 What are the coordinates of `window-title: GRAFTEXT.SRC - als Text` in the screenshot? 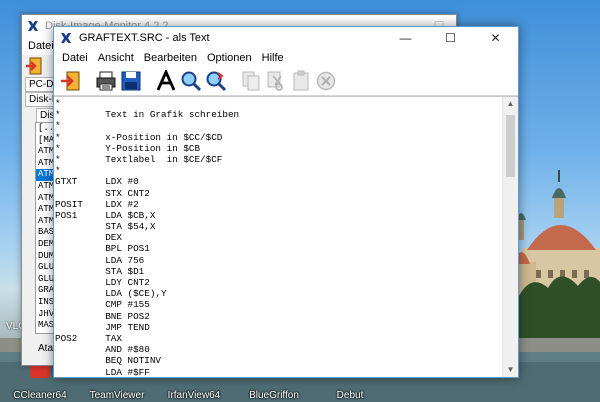 It's located at (144, 38).